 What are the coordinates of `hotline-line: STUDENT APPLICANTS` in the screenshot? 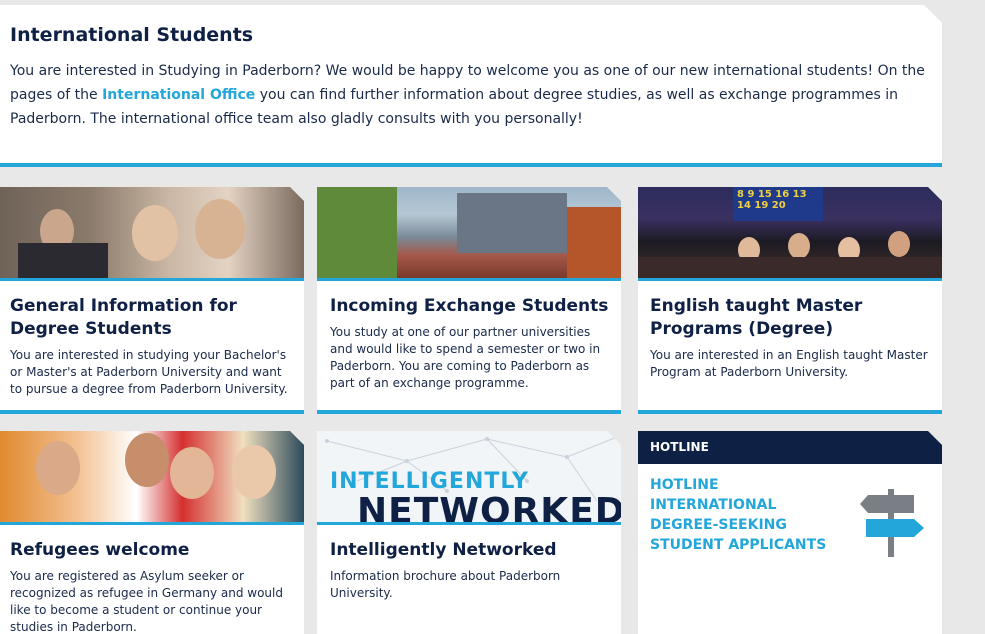 It's located at (738, 545).